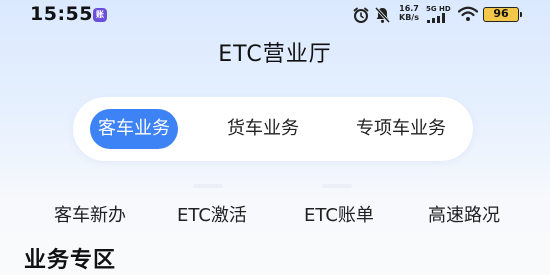 This screenshot has width=550, height=275. I want to click on network-speed-unit: KB/s, so click(409, 17).